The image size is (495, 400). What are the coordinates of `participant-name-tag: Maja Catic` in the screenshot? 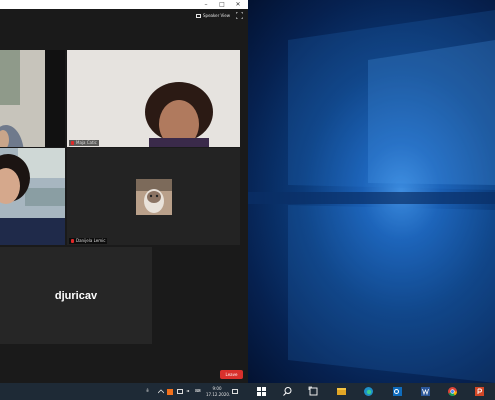 It's located at (84, 143).